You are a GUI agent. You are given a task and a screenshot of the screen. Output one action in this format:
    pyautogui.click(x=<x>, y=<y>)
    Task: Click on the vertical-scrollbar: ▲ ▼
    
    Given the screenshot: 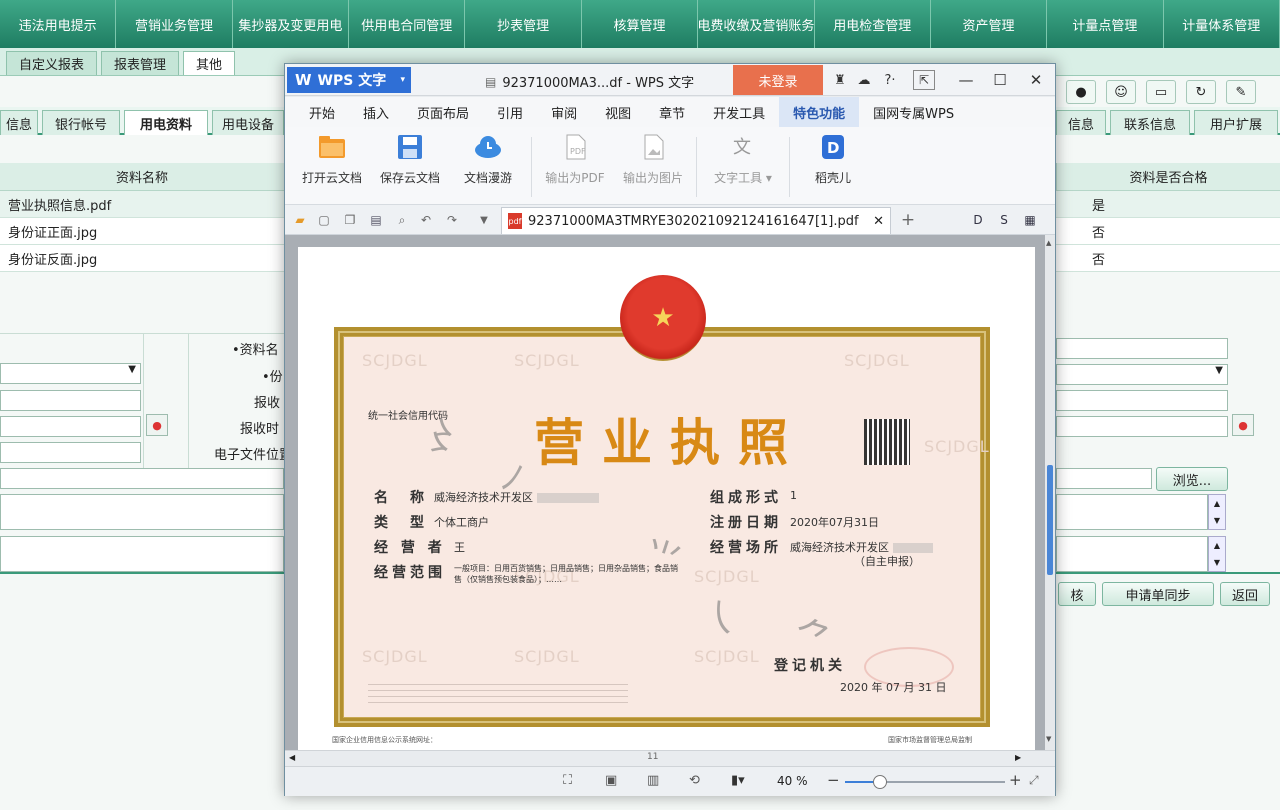 What is the action you would take?
    pyautogui.click(x=1050, y=492)
    